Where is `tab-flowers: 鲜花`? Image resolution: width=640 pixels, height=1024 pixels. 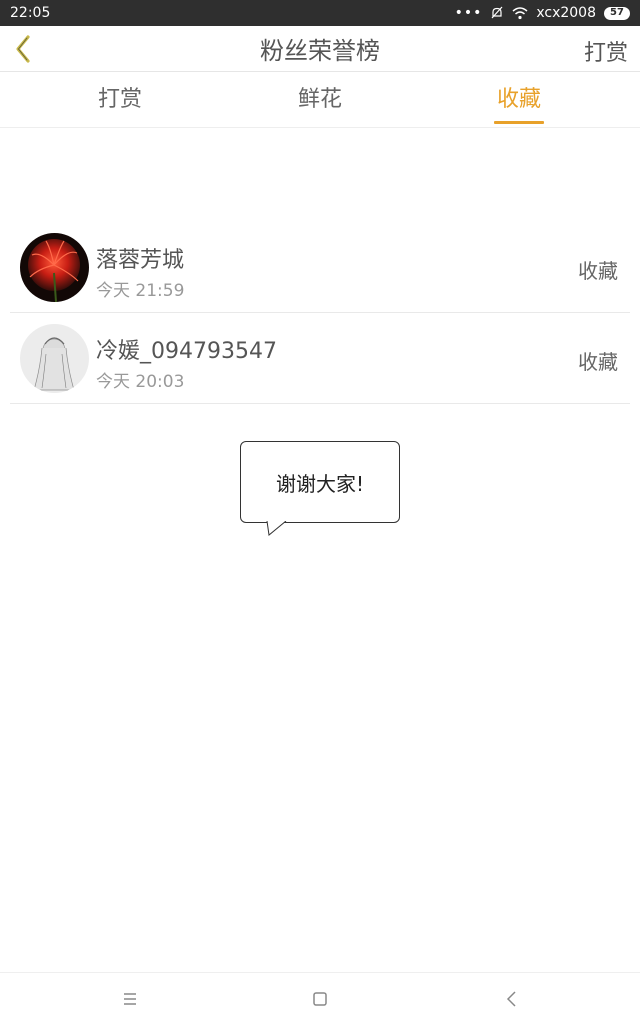
tab-flowers: 鲜花 is located at coordinates (320, 100).